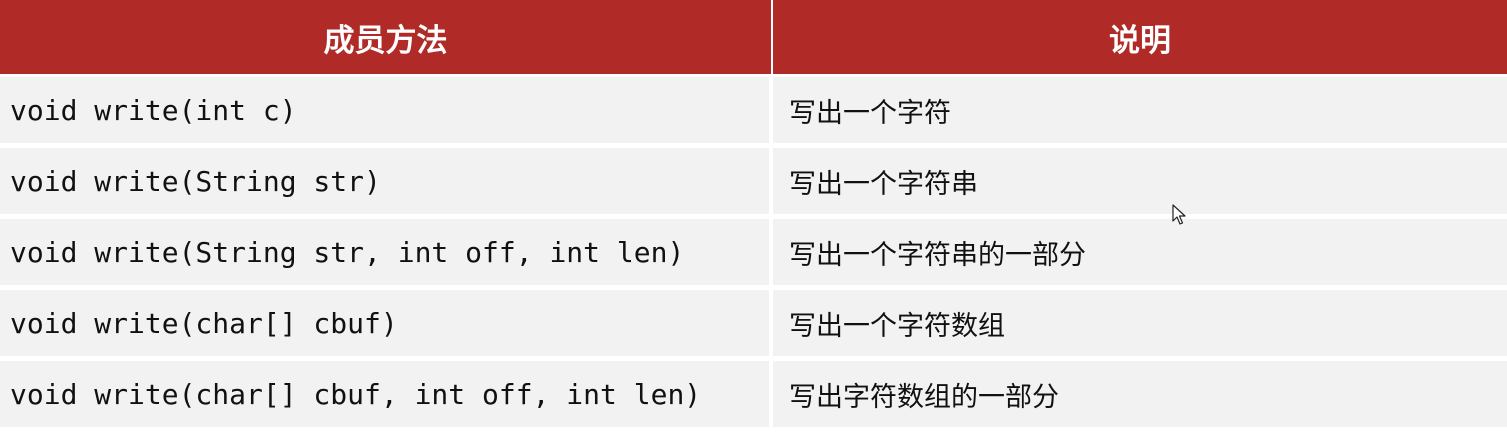  I want to click on description-cell: 写出一个字符串, so click(1140, 183).